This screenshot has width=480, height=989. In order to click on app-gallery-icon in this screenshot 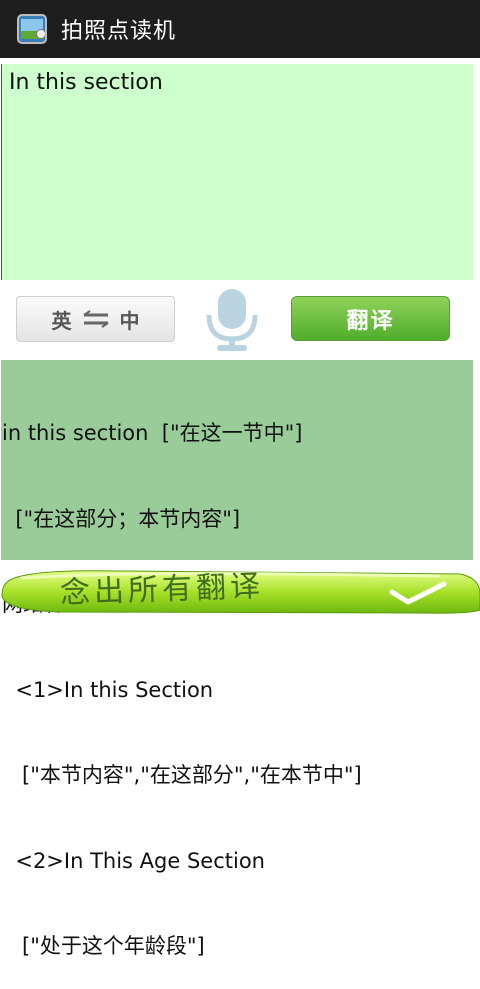, I will do `click(32, 29)`.